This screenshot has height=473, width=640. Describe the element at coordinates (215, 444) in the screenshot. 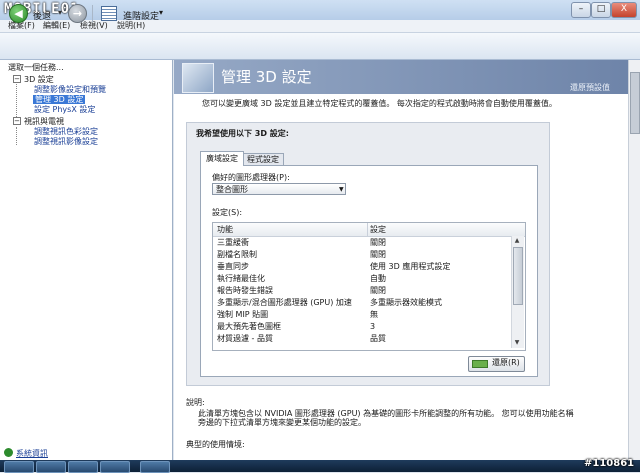

I see `usage-heading: 典型的使用情境:` at that location.